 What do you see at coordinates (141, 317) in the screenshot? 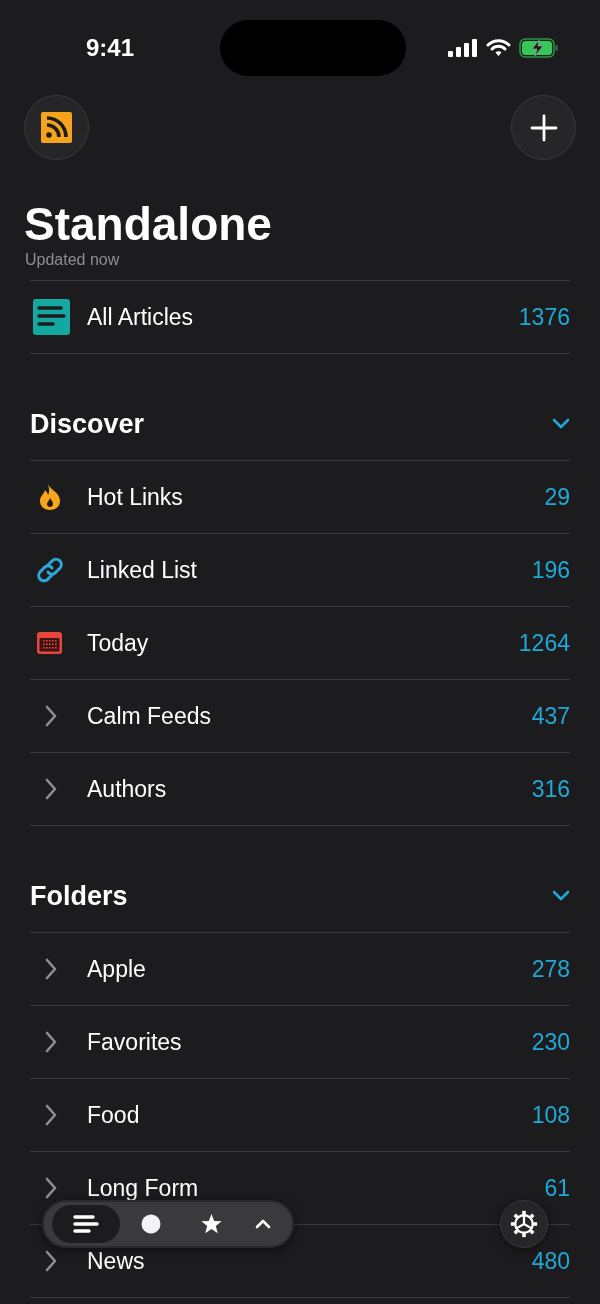
I see `row-label: All Articles` at bounding box center [141, 317].